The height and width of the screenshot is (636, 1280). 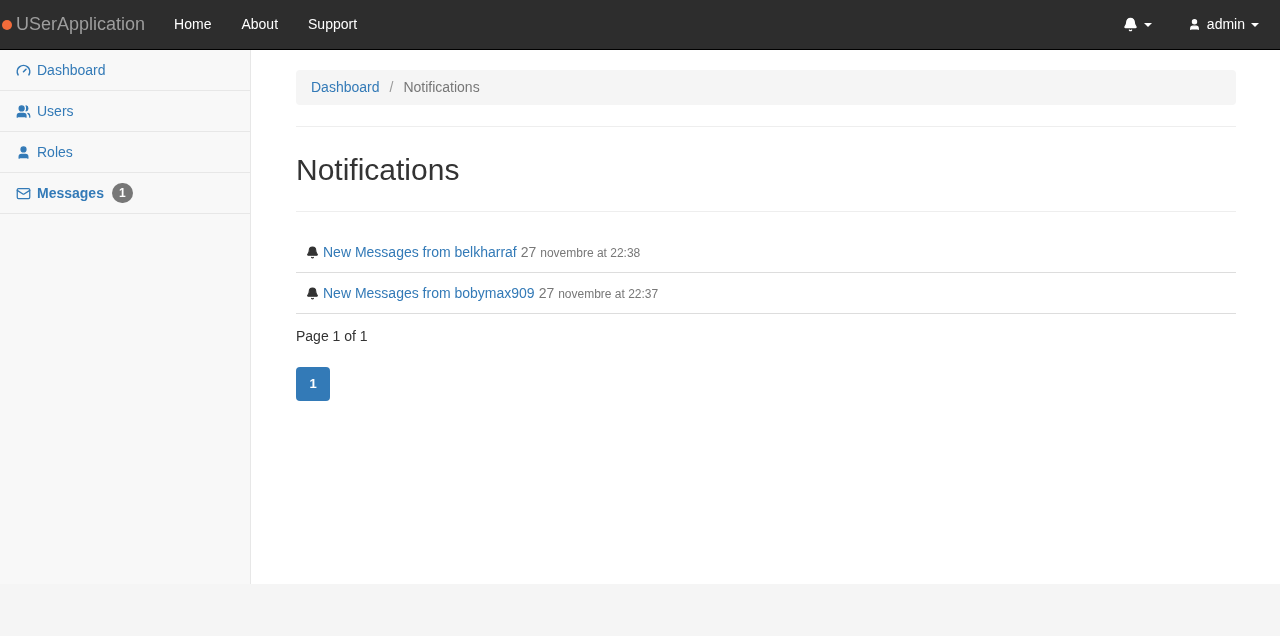 What do you see at coordinates (598, 293) in the screenshot?
I see `notification-date: 27 novembre at 22:37` at bounding box center [598, 293].